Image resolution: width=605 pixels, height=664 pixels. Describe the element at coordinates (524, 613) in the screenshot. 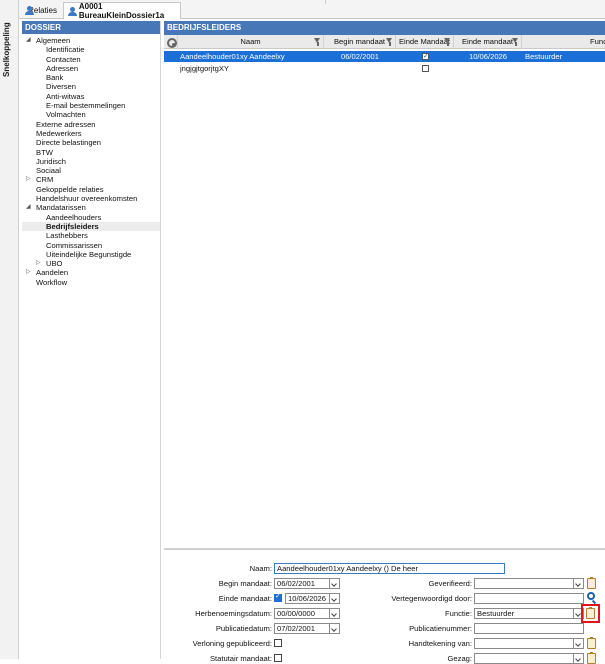

I see `functie-field: Bestuurder` at that location.